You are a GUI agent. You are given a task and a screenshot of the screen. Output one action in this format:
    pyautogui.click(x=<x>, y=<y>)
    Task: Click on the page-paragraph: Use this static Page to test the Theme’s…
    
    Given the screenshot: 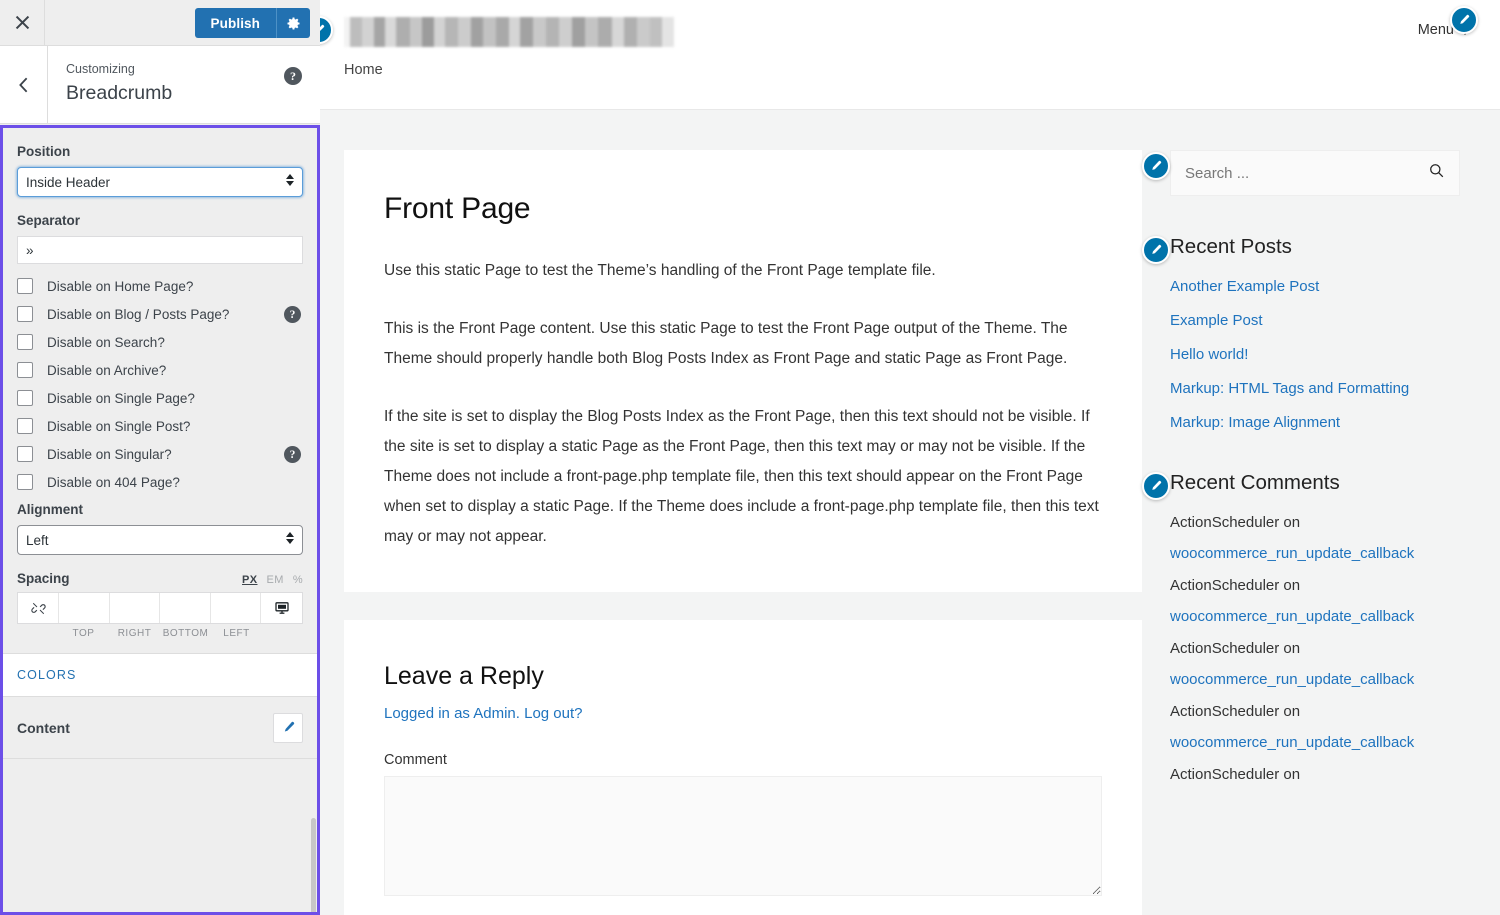 What is the action you would take?
    pyautogui.click(x=660, y=270)
    